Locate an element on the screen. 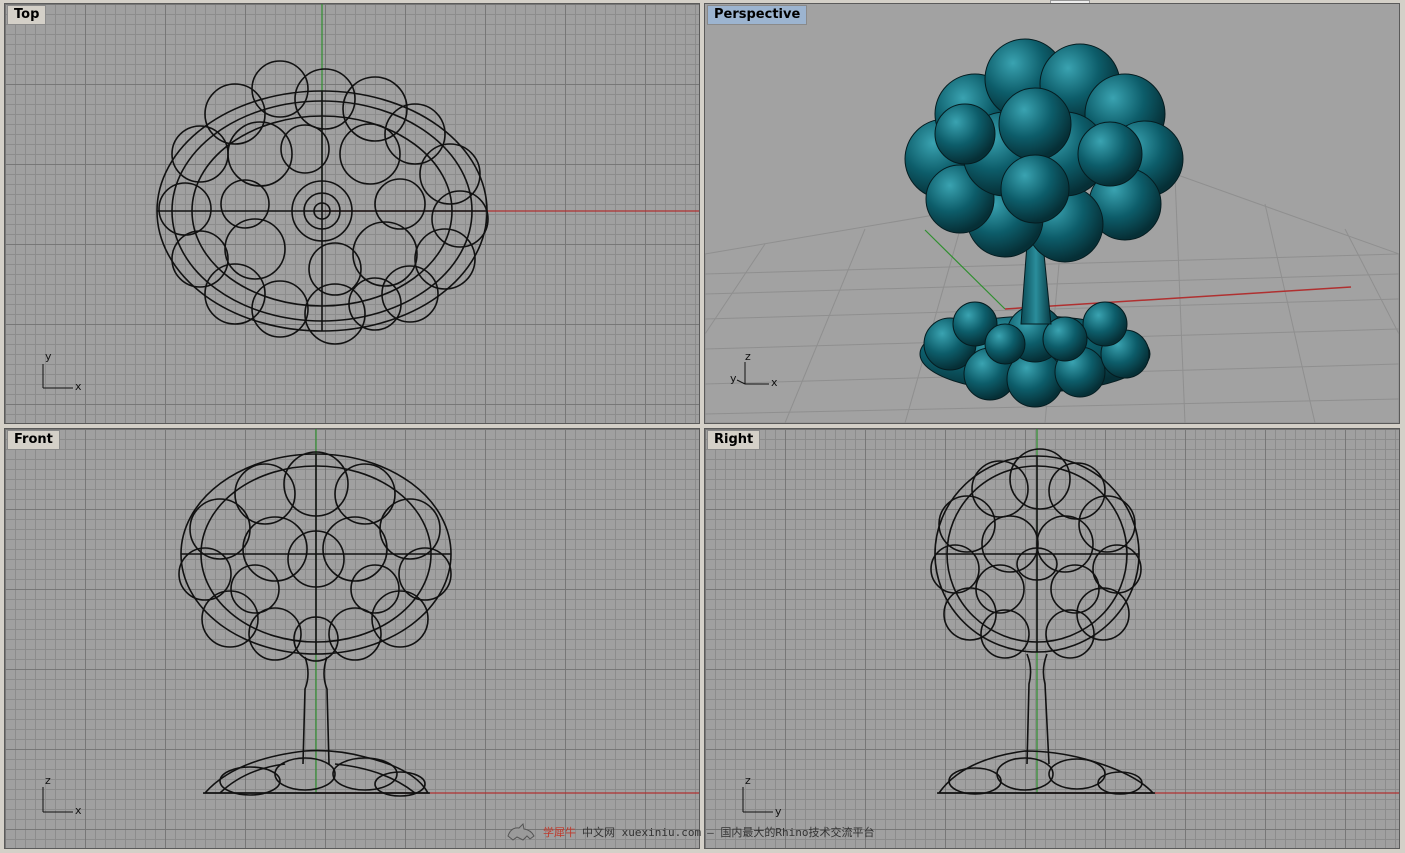 This screenshot has height=853, width=1405. tree-canopy-wireframe-top is located at coordinates (322, 202).